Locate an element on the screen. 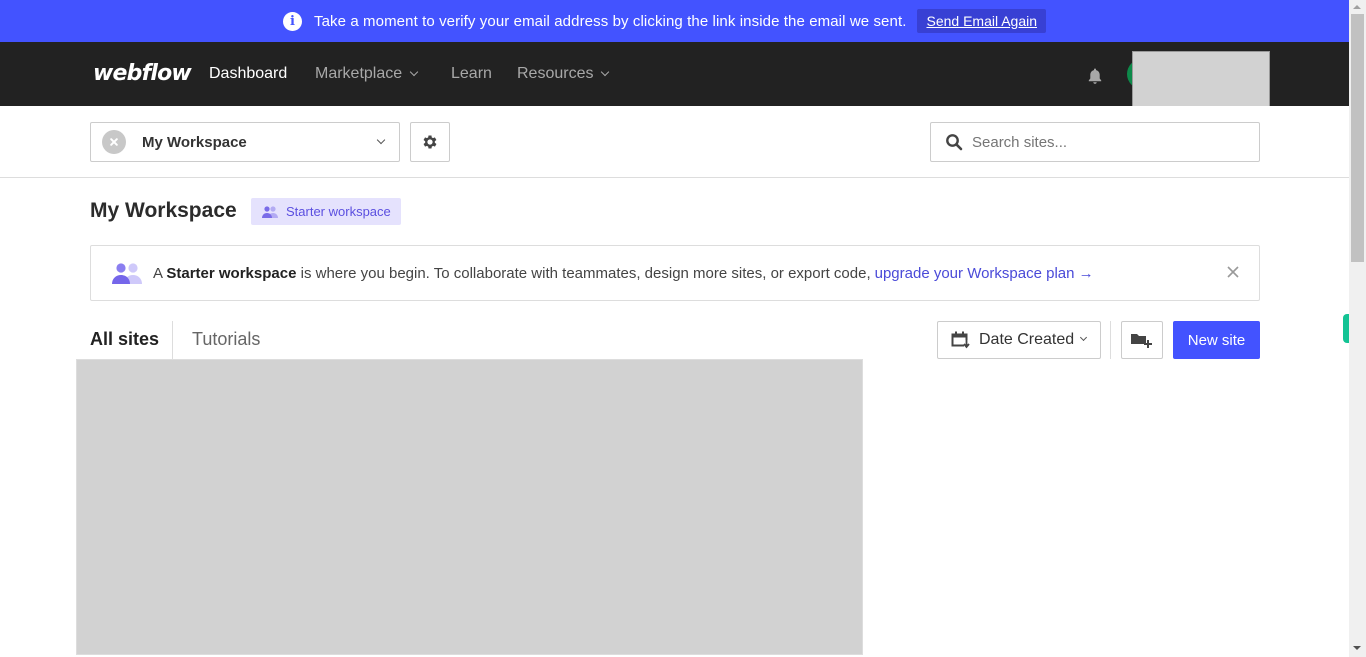 This screenshot has height=657, width=1366. nav-learn: Learn is located at coordinates (471, 74).